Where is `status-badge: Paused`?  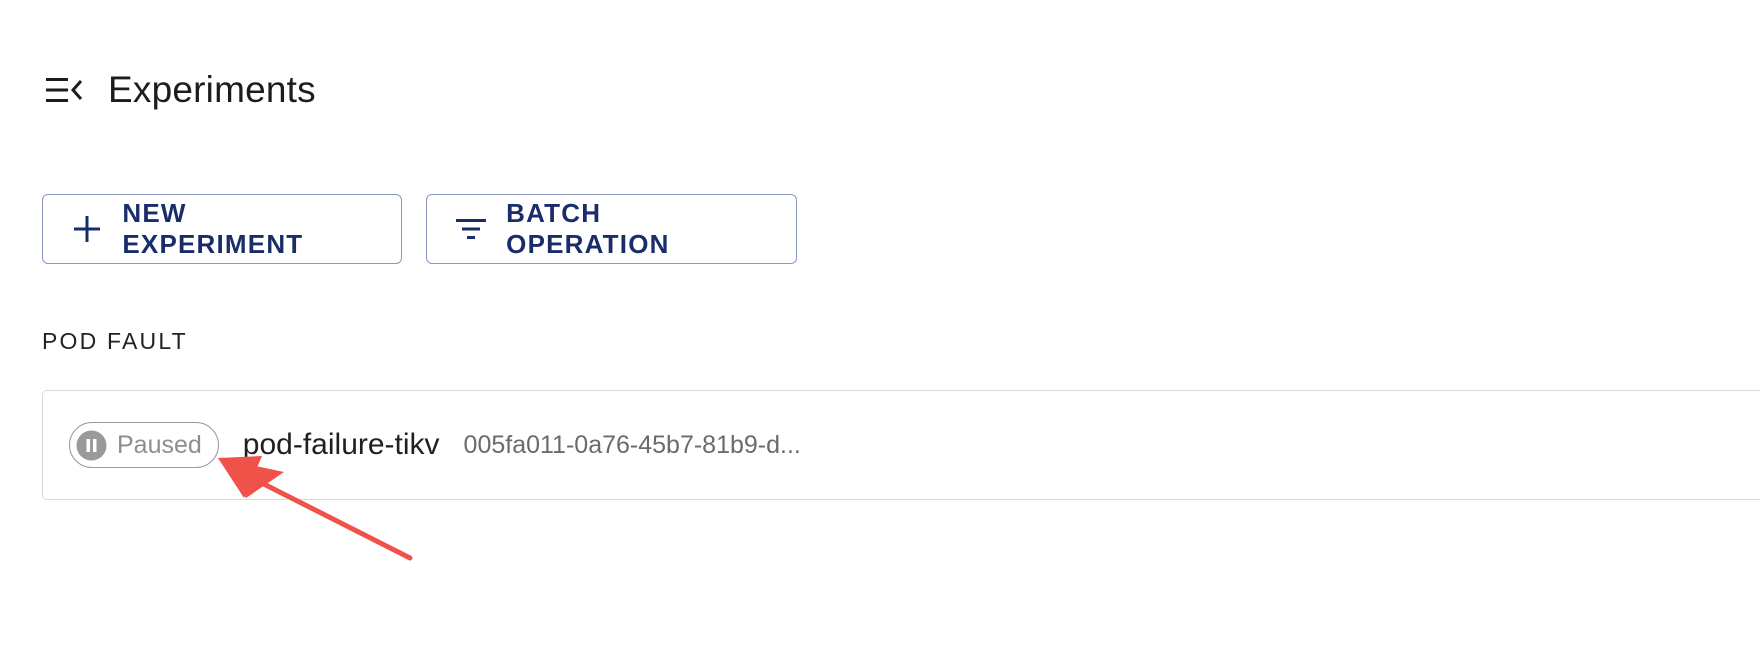 status-badge: Paused is located at coordinates (144, 445).